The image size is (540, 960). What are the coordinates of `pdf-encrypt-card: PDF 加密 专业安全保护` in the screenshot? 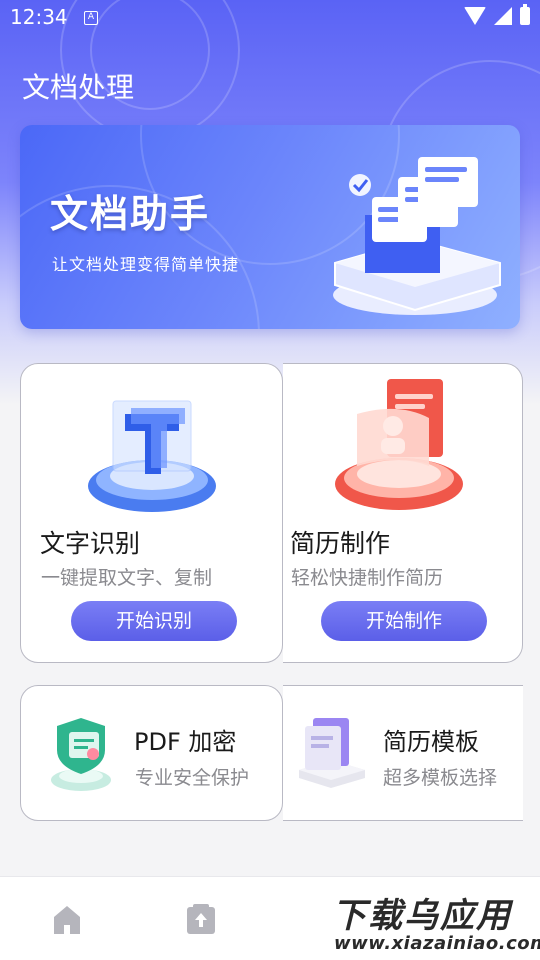 It's located at (151, 753).